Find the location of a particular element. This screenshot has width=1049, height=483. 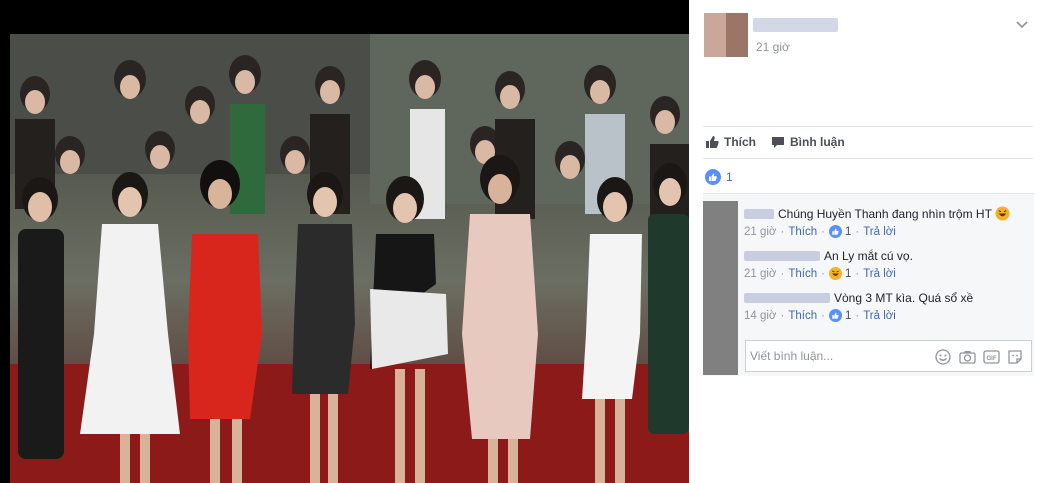

gif-label: GIF is located at coordinates (992, 359).